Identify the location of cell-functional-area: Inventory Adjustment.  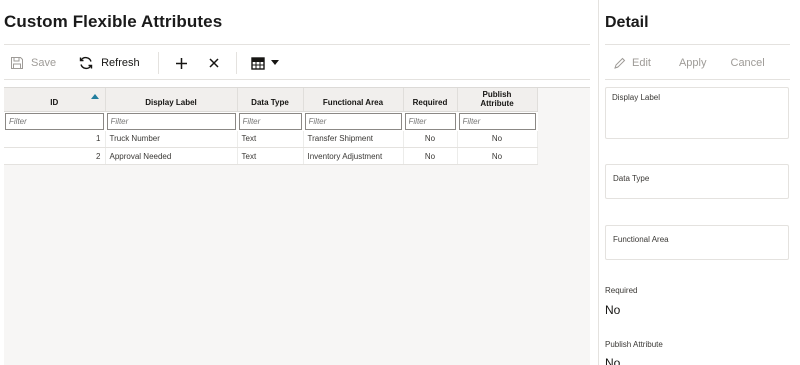
(353, 156).